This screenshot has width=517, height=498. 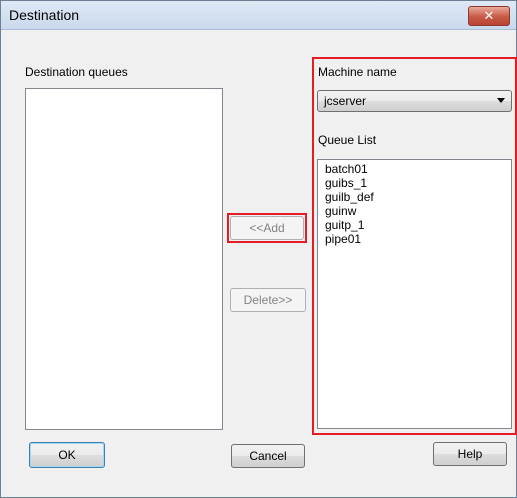 I want to click on machine-name-value: jcserver, so click(x=345, y=101).